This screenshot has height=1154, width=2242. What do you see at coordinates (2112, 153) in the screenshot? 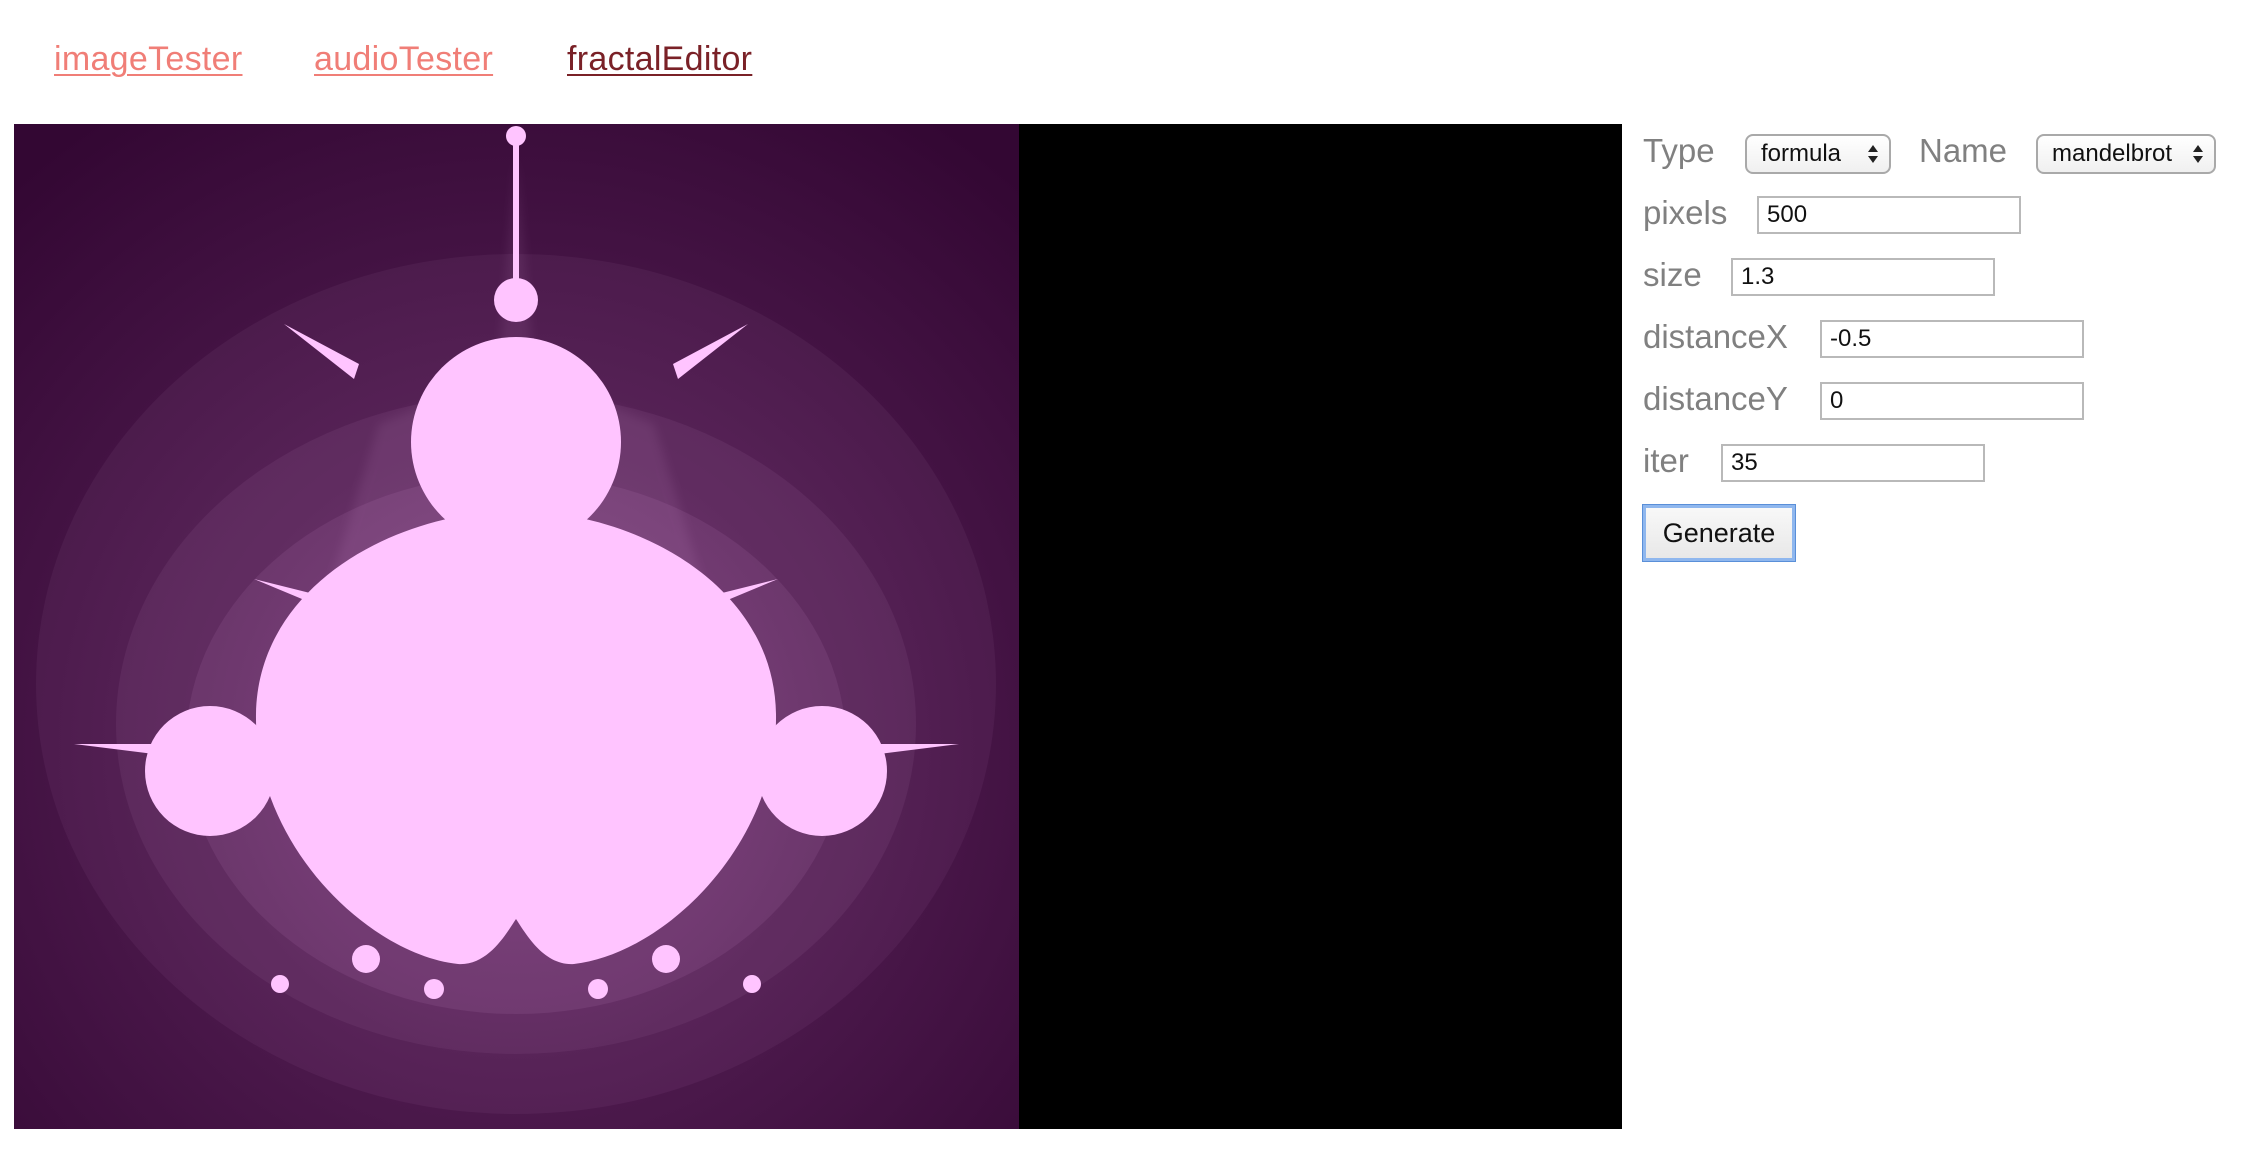
I see `name-select-value: mandelbrot` at bounding box center [2112, 153].